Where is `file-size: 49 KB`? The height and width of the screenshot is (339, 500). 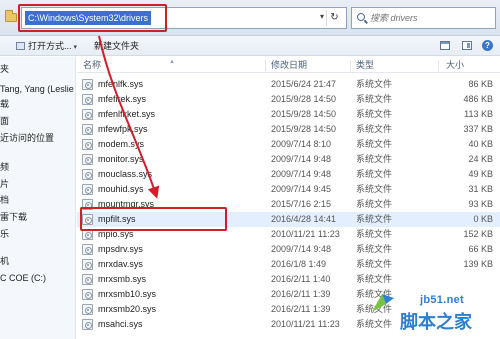
file-size: 49 KB is located at coordinates (480, 174).